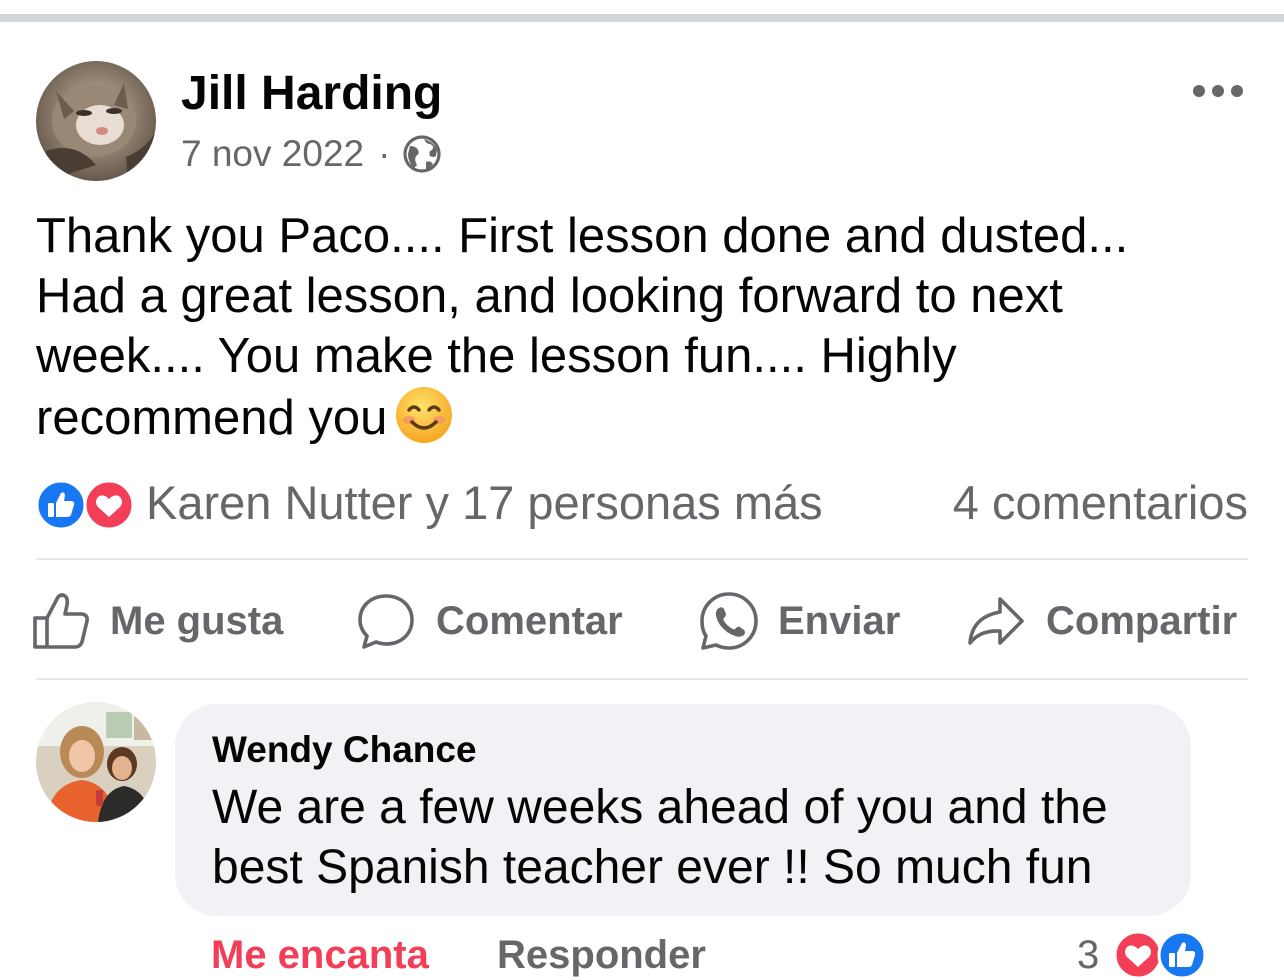 Image resolution: width=1284 pixels, height=980 pixels. Describe the element at coordinates (642, 18) in the screenshot. I see `feed-separator` at that location.